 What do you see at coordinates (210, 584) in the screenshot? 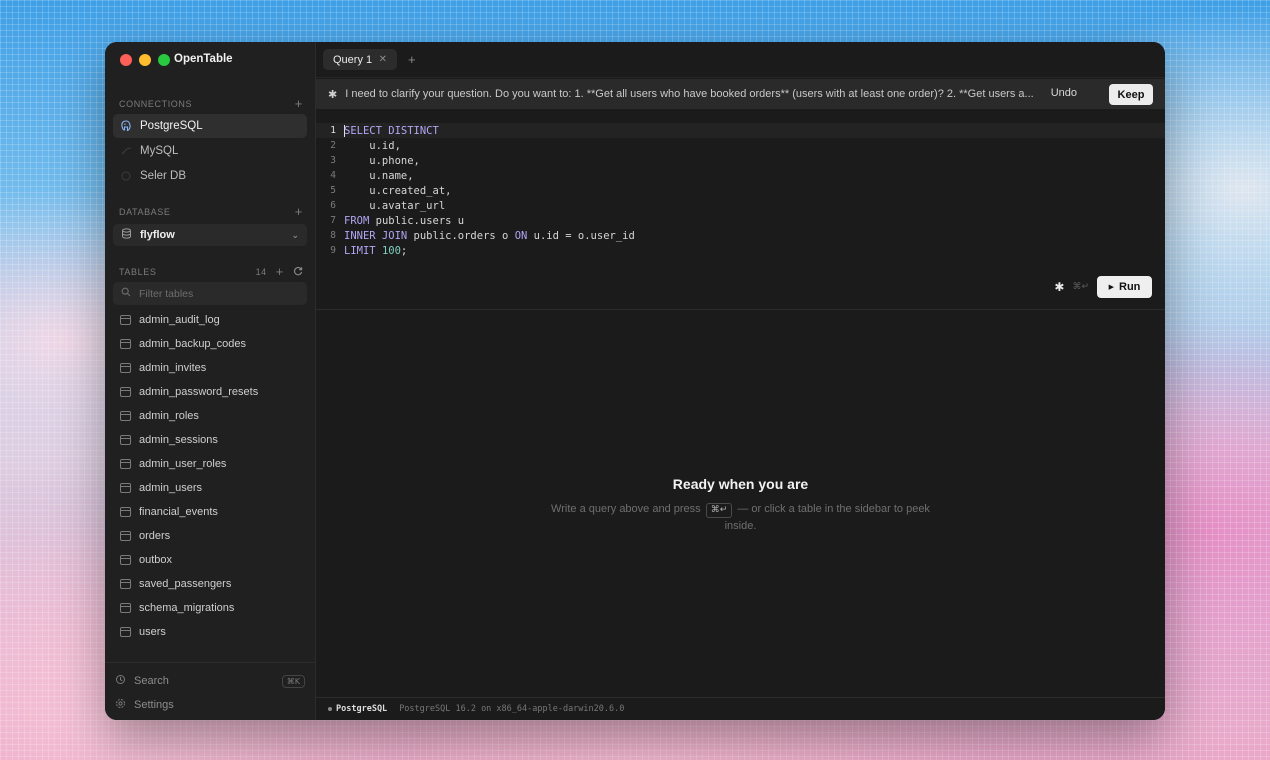
I see `table-item: saved_passengers` at bounding box center [210, 584].